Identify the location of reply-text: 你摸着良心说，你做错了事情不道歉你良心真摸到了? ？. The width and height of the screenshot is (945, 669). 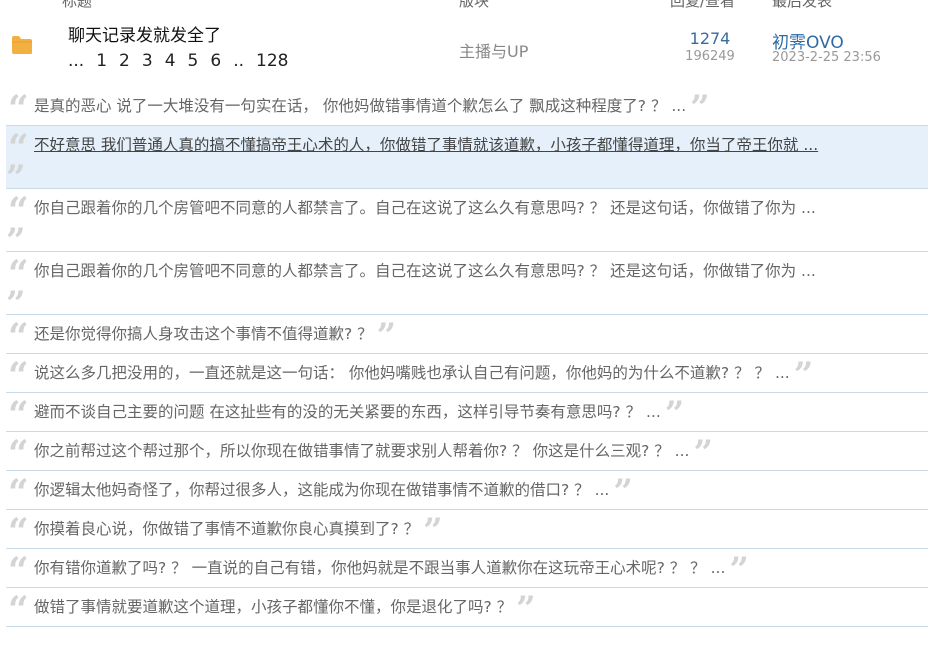
(227, 529).